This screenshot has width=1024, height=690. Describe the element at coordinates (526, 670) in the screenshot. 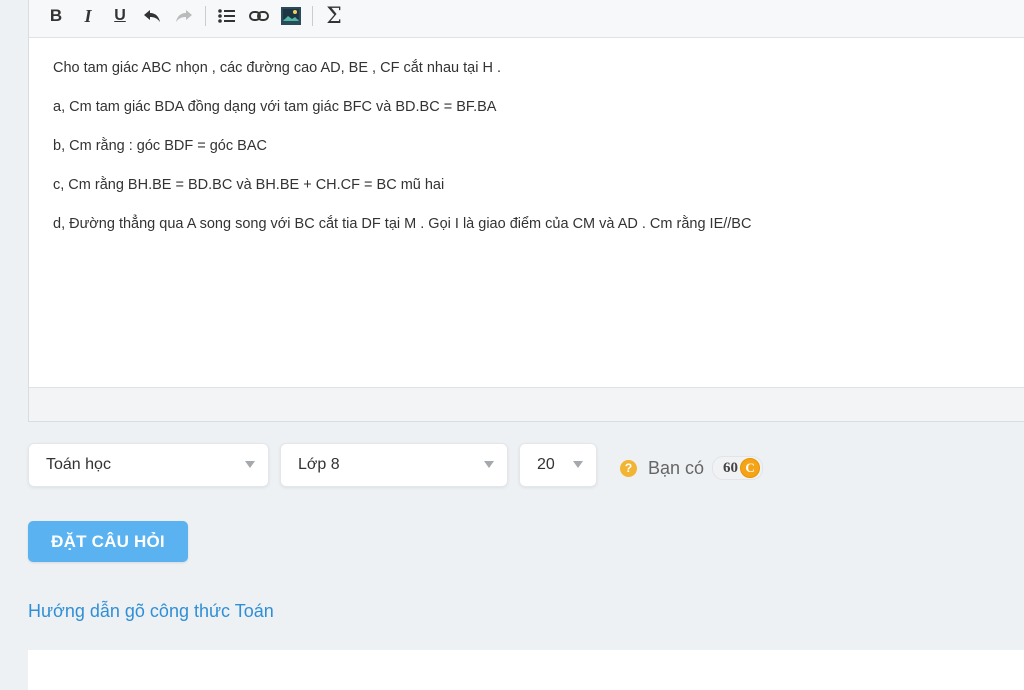

I see `bottom-panel` at that location.